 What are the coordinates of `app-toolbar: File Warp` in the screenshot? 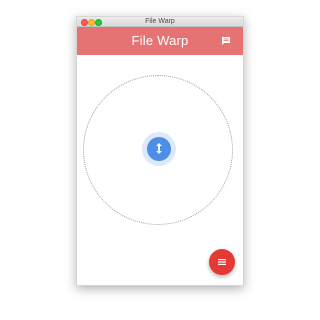 It's located at (160, 41).